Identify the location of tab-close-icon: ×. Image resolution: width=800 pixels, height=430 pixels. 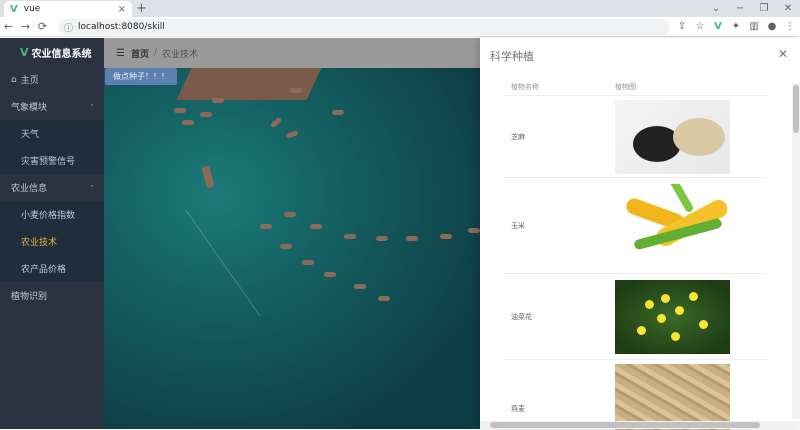
(122, 9).